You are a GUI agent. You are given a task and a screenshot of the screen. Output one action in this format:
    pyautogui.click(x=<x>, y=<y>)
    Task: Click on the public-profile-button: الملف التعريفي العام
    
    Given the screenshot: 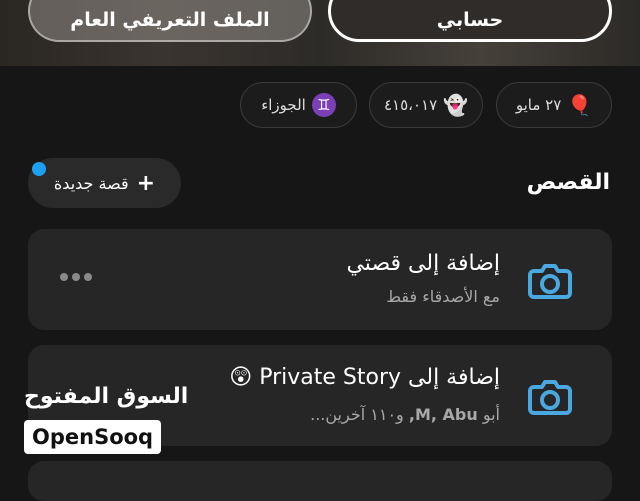 What is the action you would take?
    pyautogui.click(x=170, y=21)
    